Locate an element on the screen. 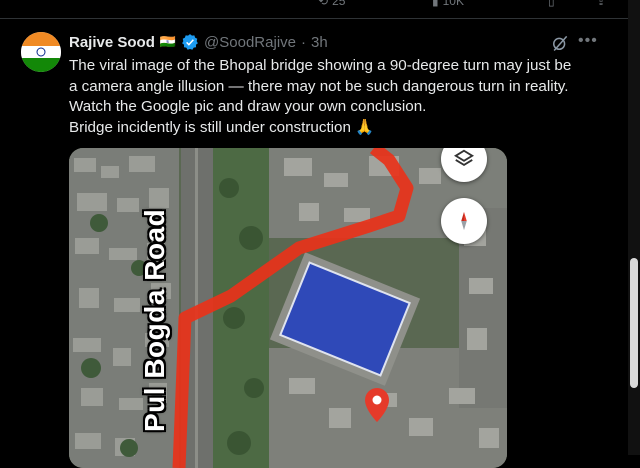  scrollbar is located at coordinates (634, 227).